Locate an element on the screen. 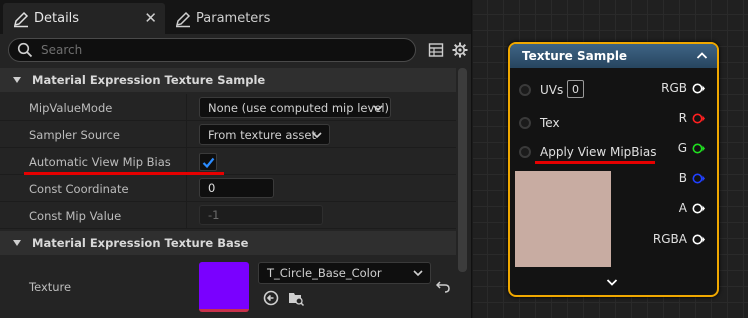 The height and width of the screenshot is (318, 748). mip-value-mode-dropdown: None (use computed mip level) is located at coordinates (295, 107).